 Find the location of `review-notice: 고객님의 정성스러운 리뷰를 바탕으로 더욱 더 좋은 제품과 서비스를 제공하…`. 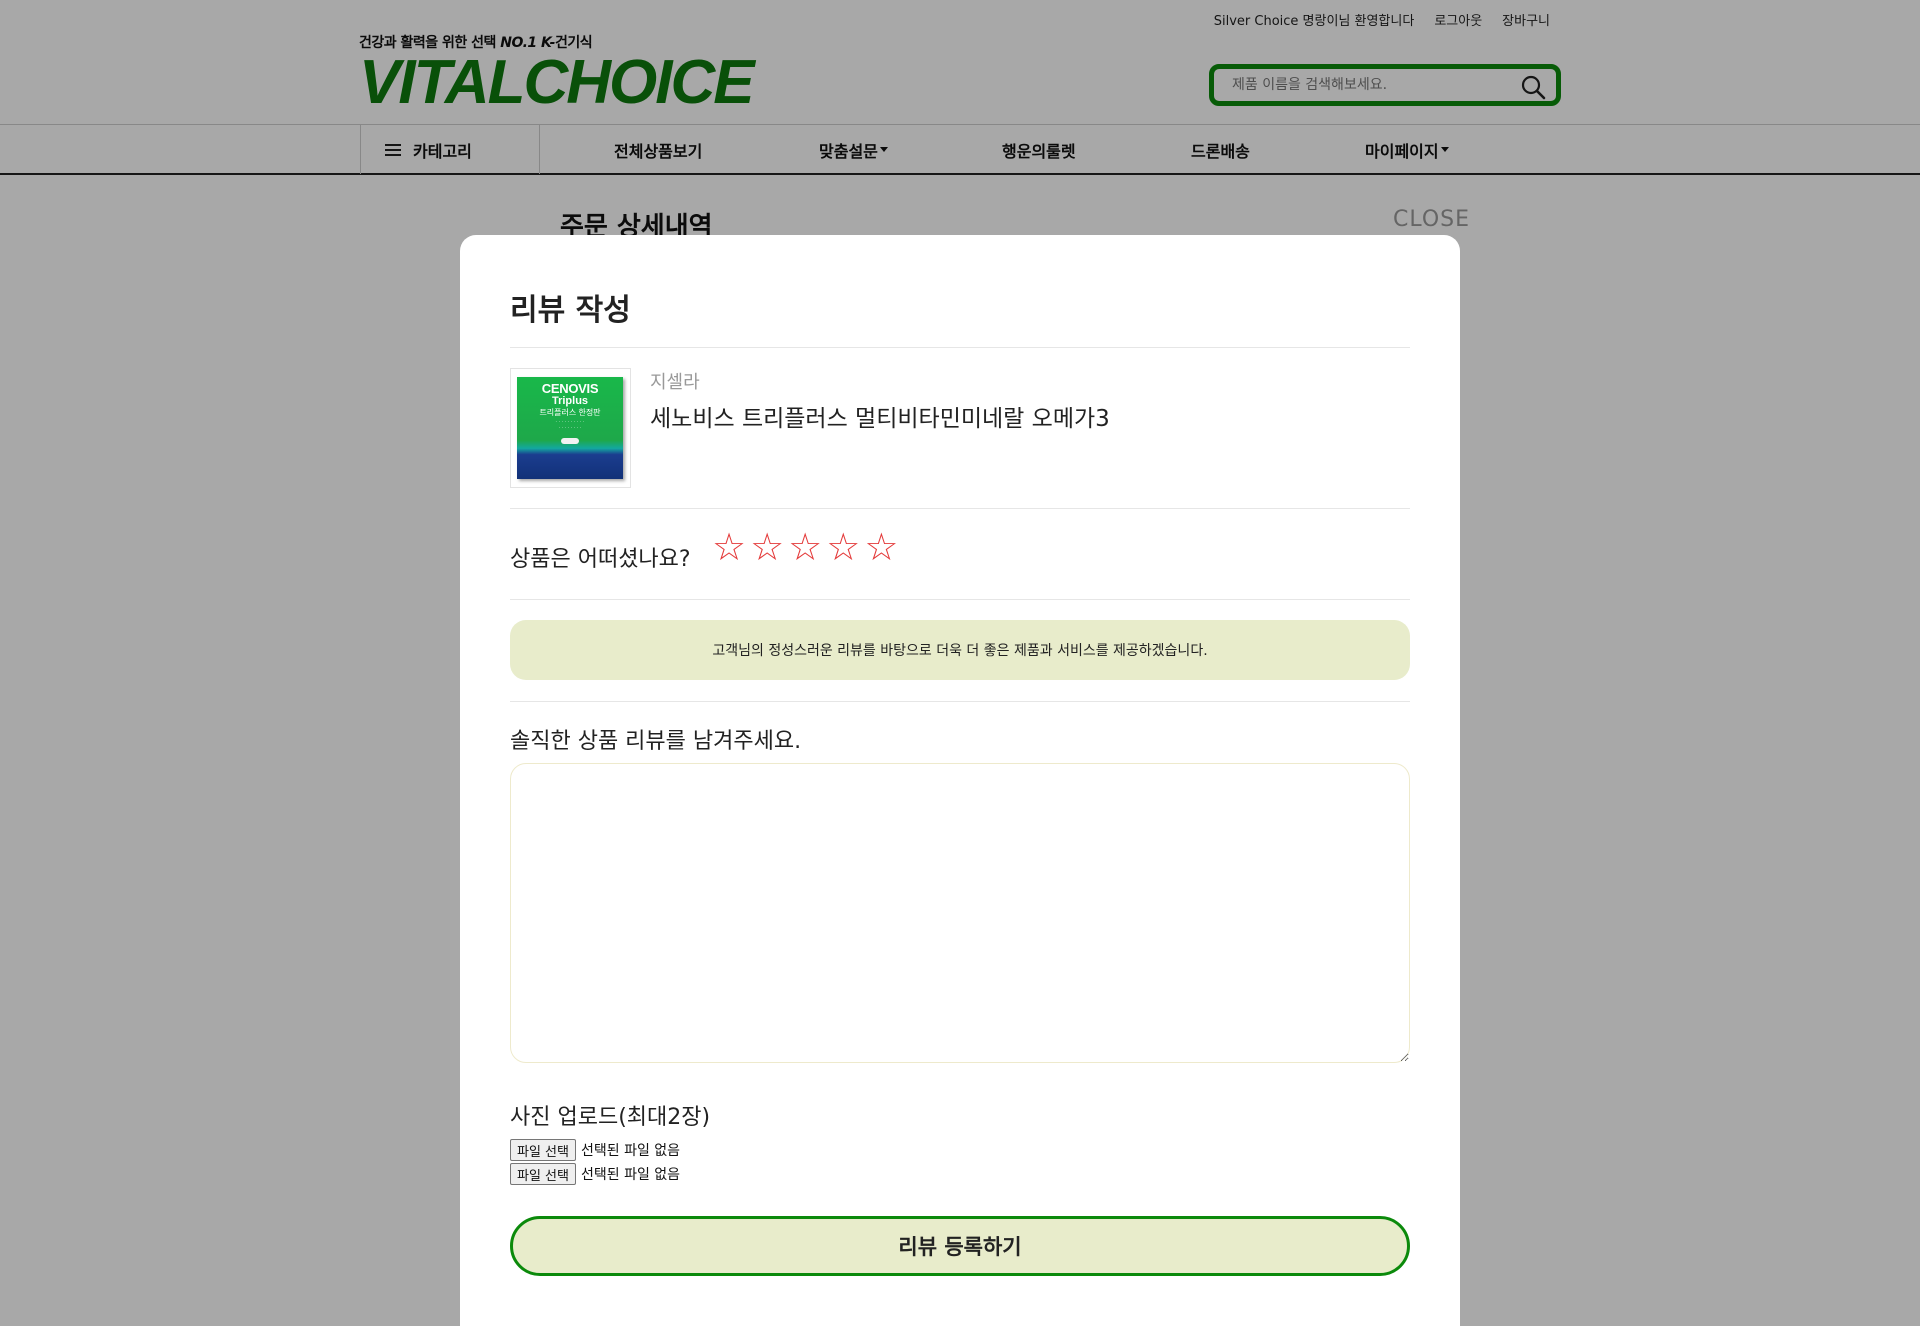

review-notice: 고객님의 정성스러운 리뷰를 바탕으로 더욱 더 좋은 제품과 서비스를 제공하… is located at coordinates (960, 650).